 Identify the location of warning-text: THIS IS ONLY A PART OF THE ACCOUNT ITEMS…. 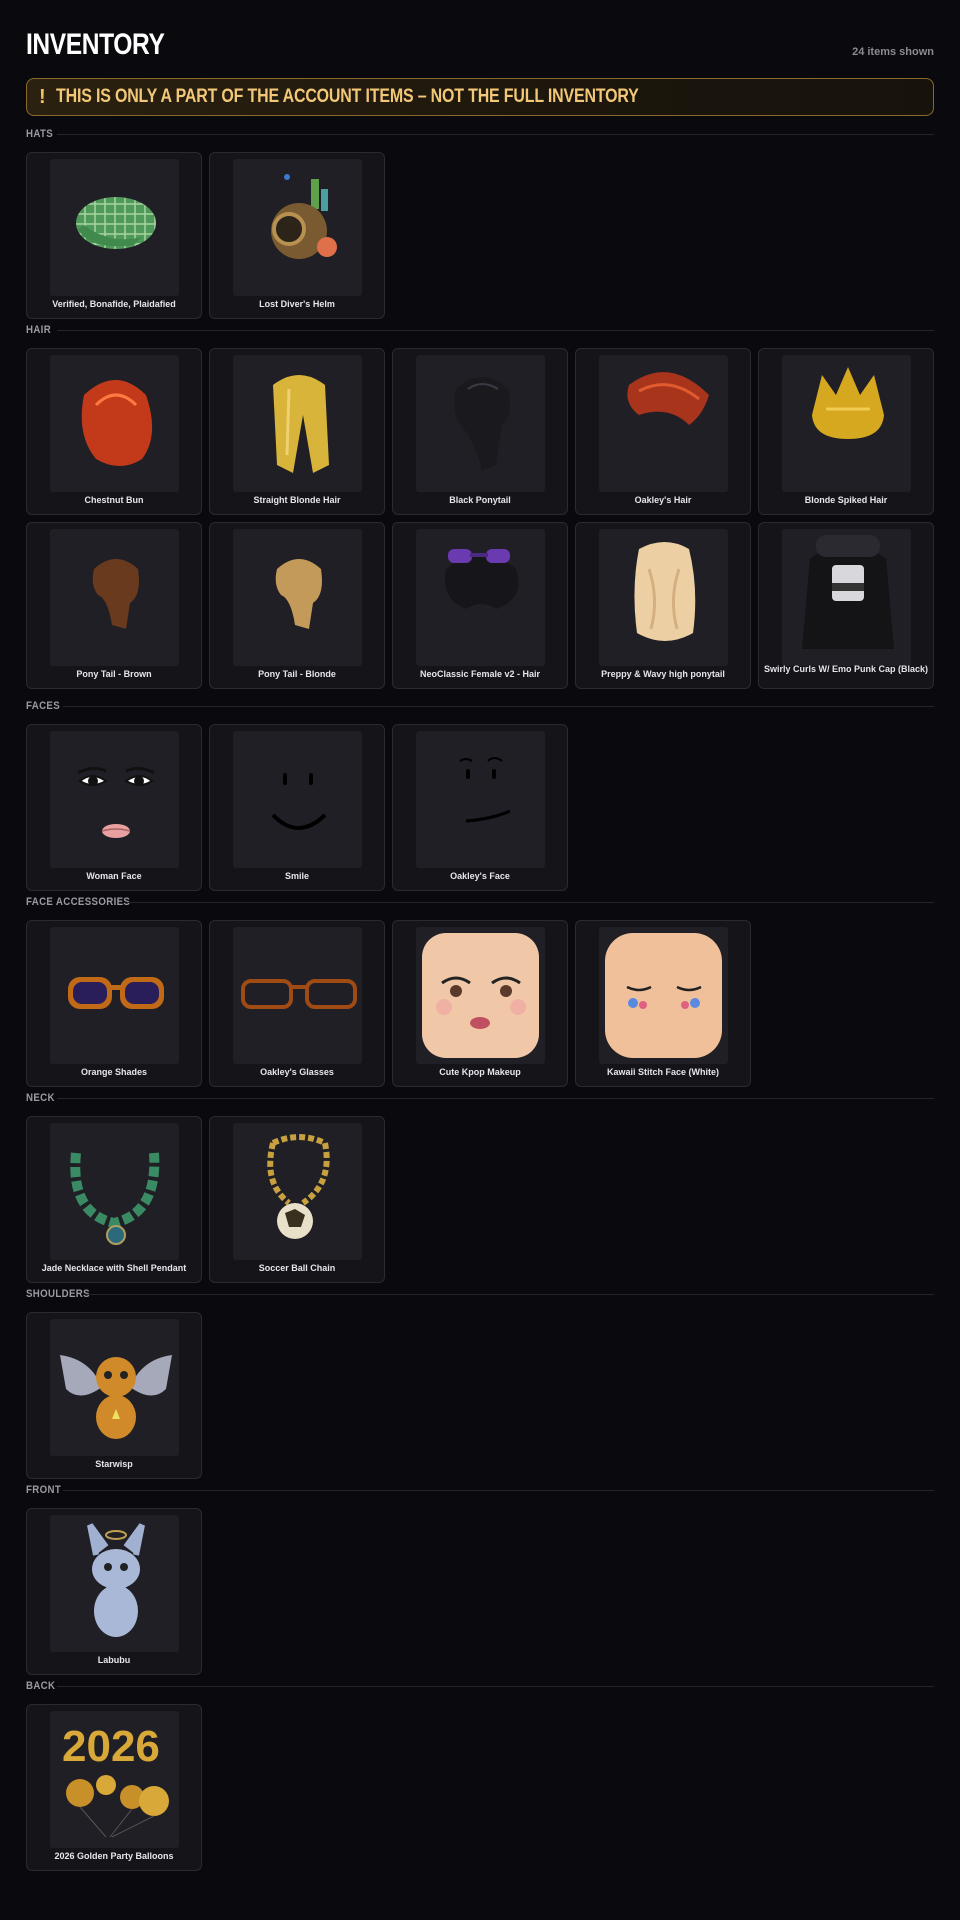
(347, 96).